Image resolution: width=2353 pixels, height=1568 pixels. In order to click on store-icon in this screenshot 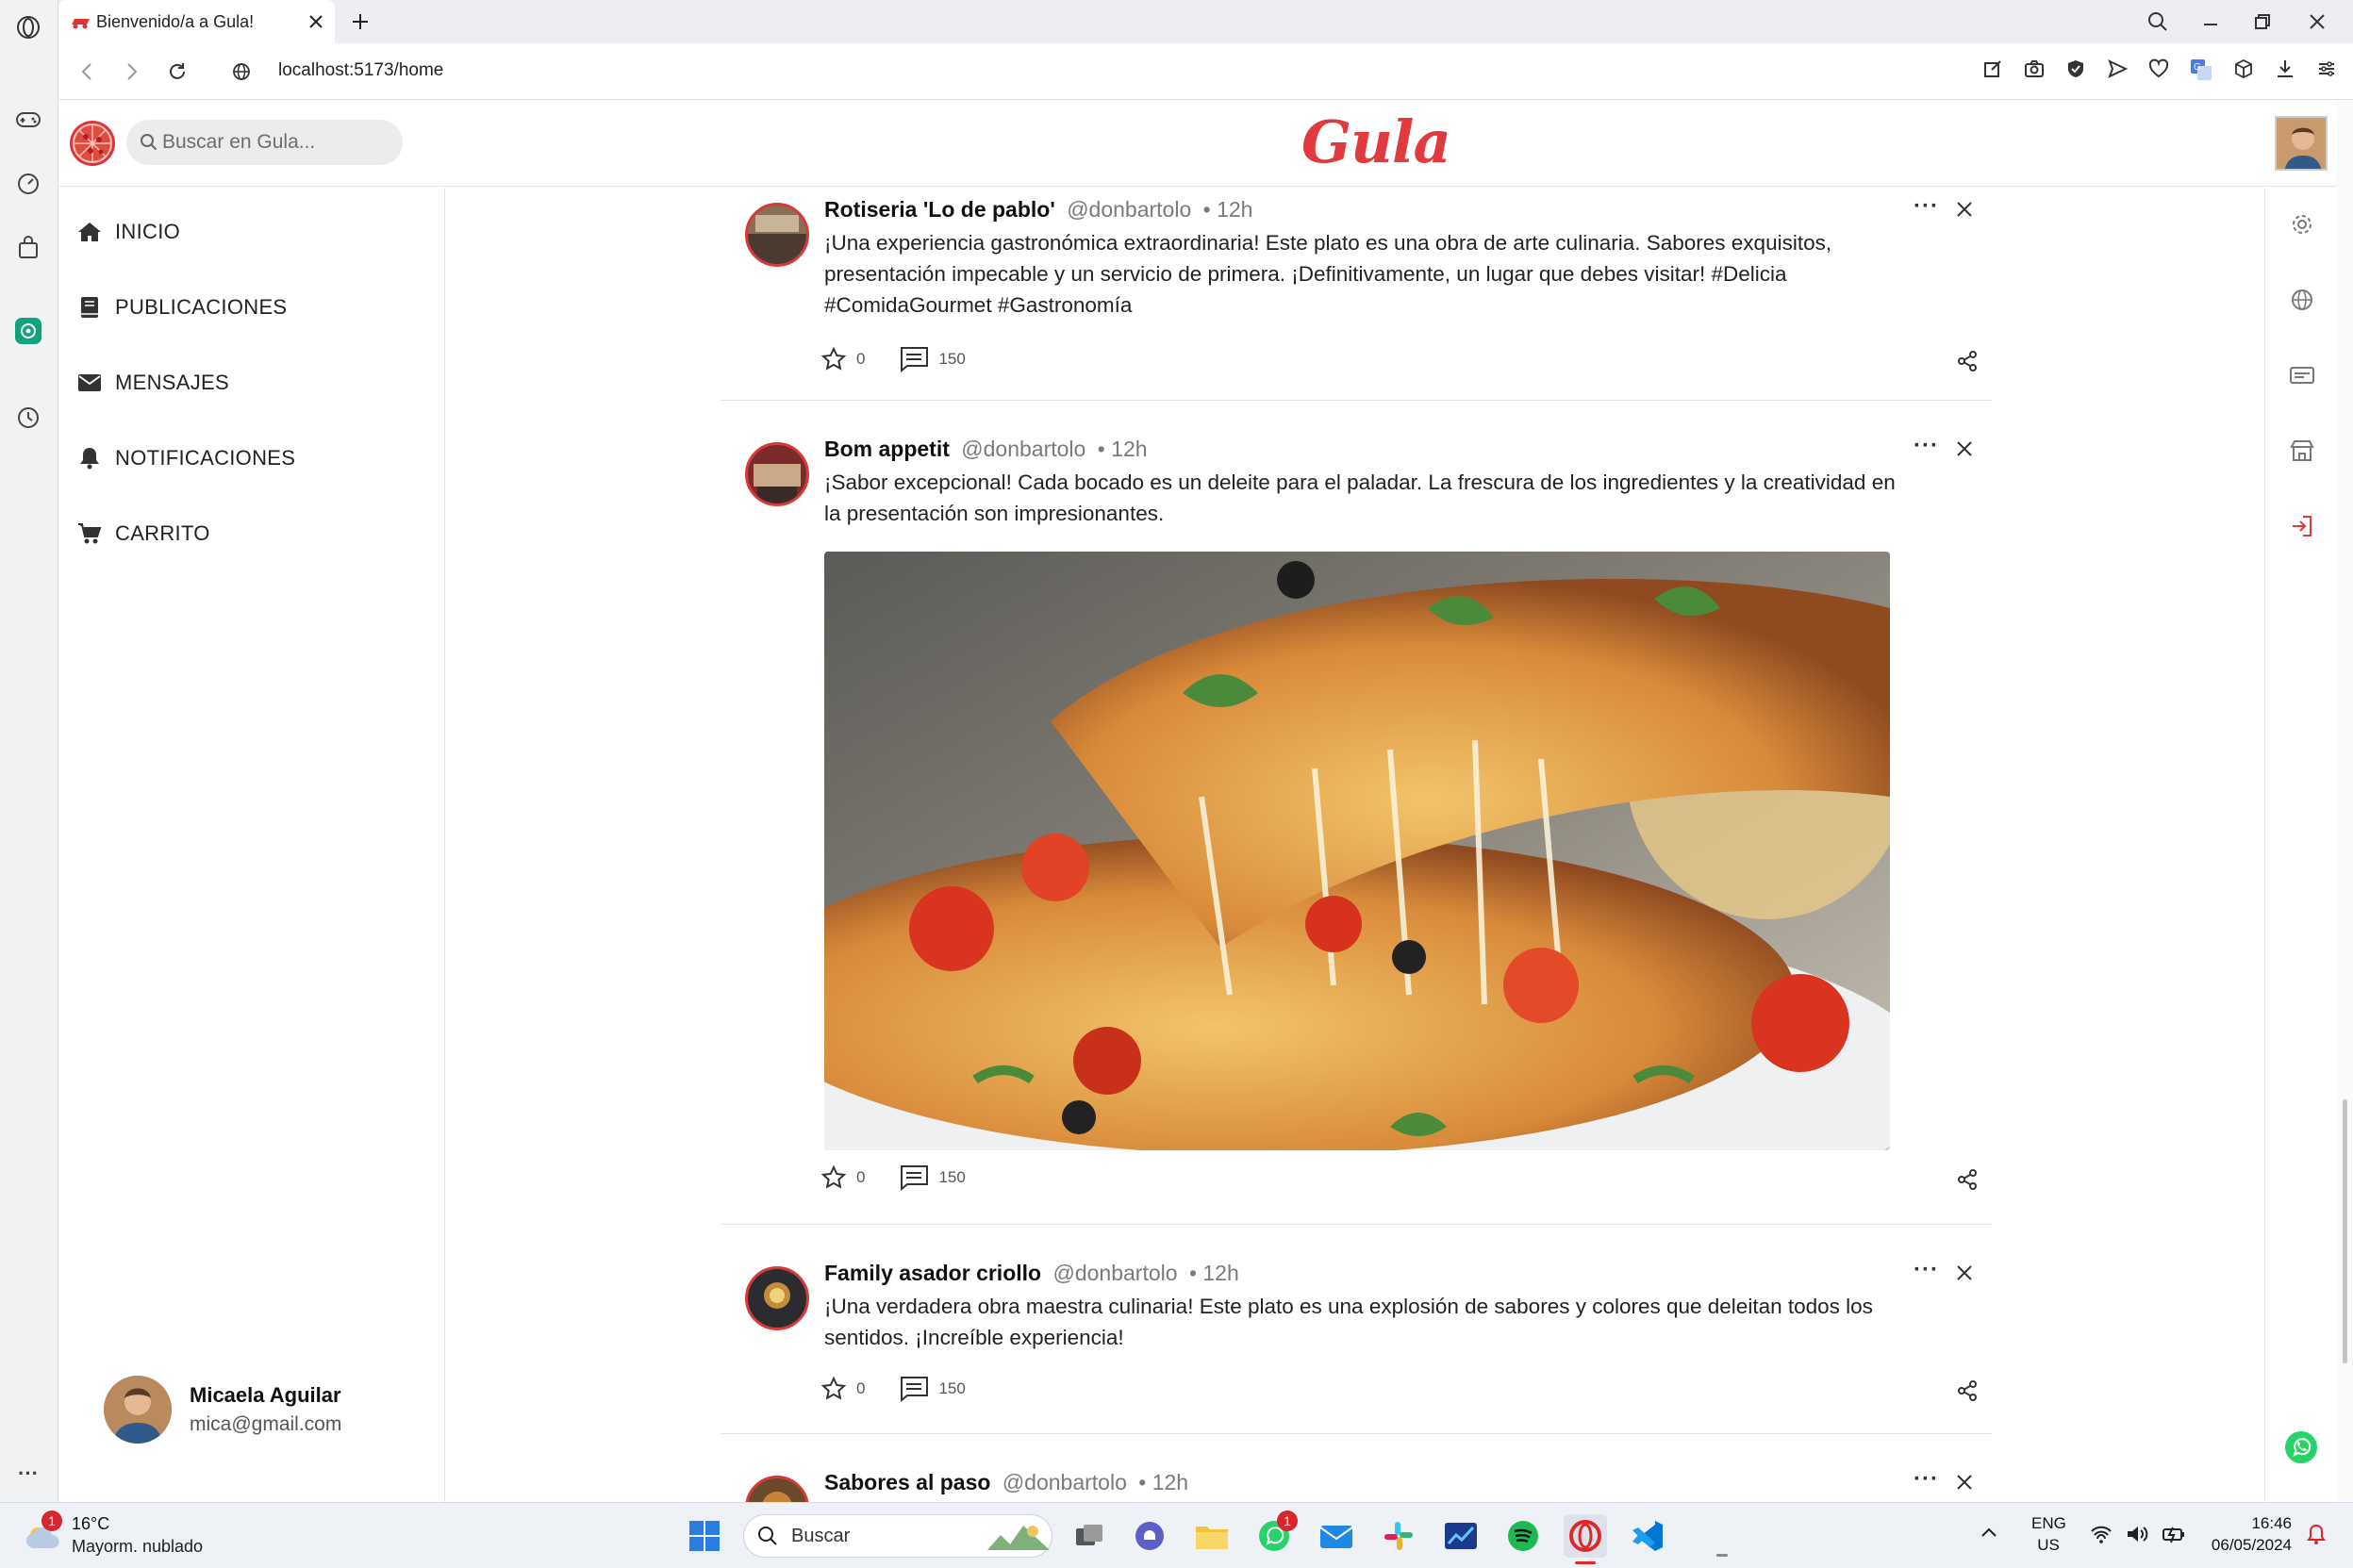, I will do `click(2302, 451)`.